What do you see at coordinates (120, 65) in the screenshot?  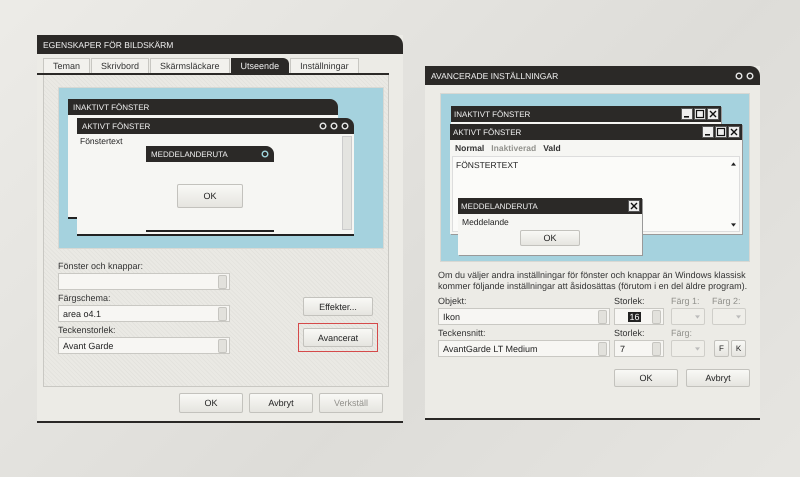 I see `tab: Skrivbord` at bounding box center [120, 65].